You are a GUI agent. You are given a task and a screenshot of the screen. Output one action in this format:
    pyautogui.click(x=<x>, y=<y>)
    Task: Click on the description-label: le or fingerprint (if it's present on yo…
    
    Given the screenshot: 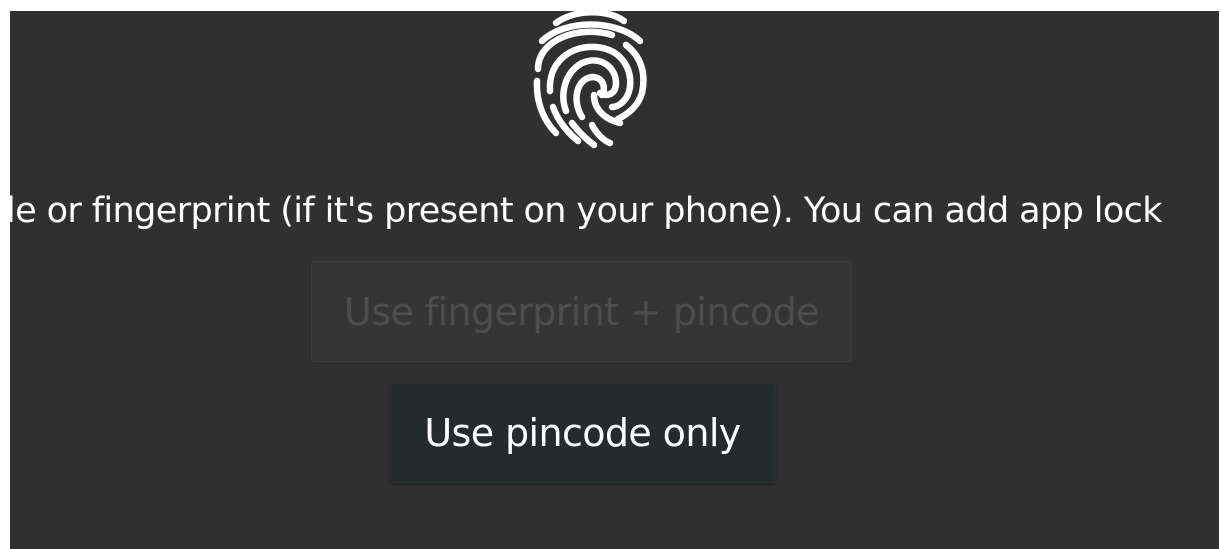 What is the action you would take?
    pyautogui.click(x=586, y=211)
    